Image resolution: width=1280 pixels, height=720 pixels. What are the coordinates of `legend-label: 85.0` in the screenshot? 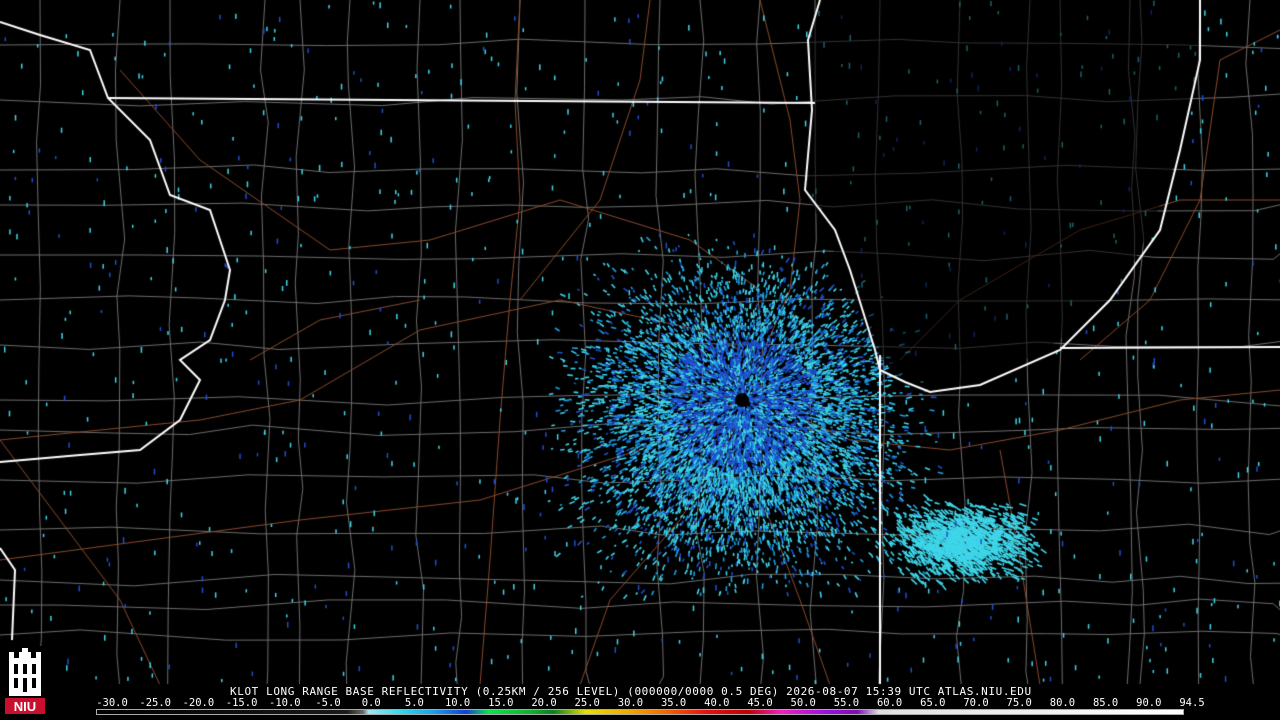 It's located at (1105, 703).